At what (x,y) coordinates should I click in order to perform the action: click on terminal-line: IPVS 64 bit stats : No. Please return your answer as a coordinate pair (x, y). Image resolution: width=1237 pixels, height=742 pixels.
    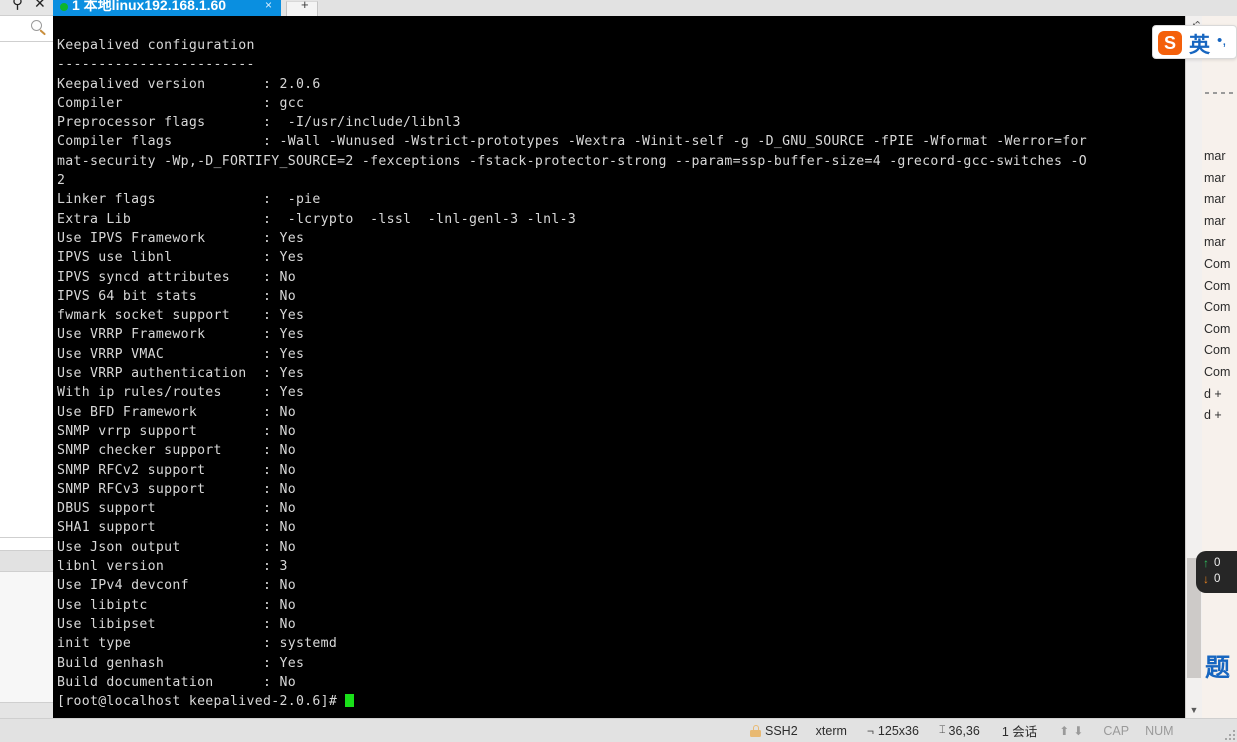
    Looking at the image, I should click on (176, 296).